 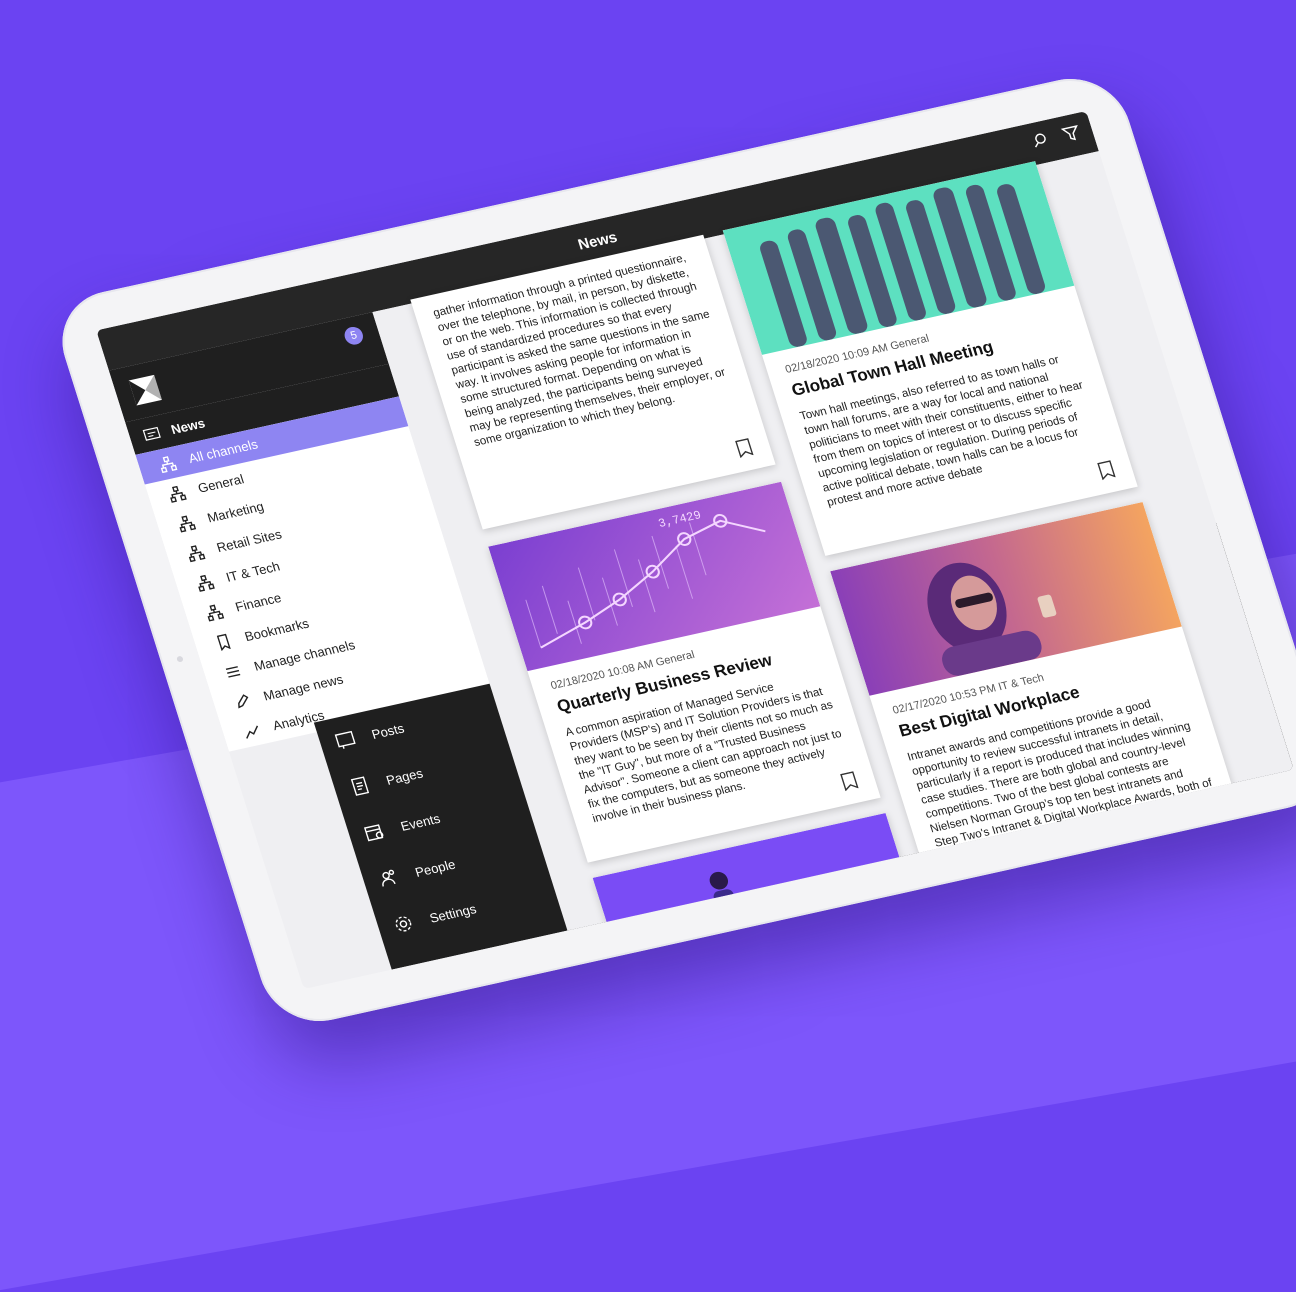 I want to click on sidebar-item-label: General, so click(x=221, y=483).